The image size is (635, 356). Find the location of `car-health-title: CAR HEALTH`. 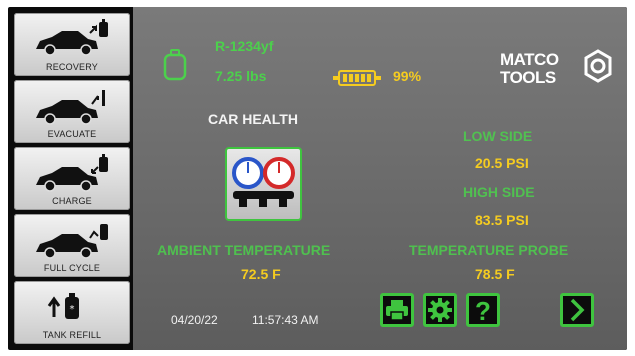

car-health-title: CAR HEALTH is located at coordinates (253, 119).